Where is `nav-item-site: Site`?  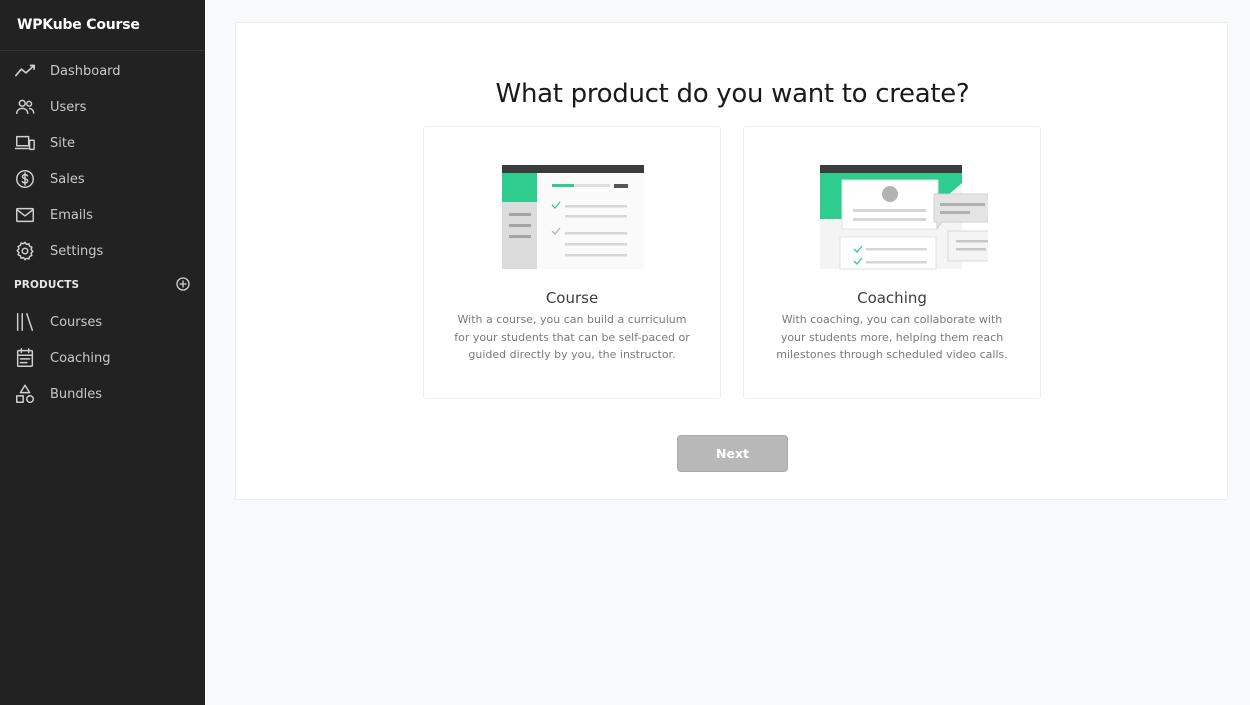
nav-item-site: Site is located at coordinates (102, 143).